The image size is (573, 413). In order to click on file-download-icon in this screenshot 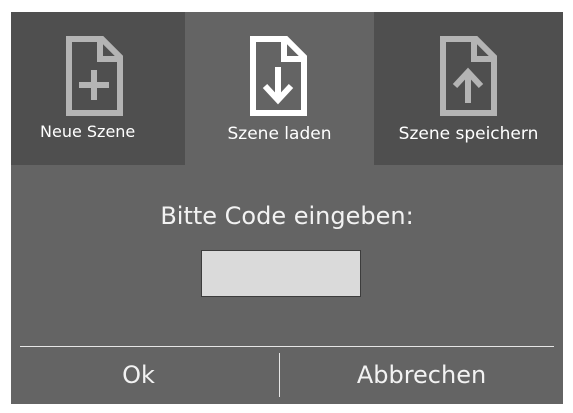, I will do `click(278, 76)`.